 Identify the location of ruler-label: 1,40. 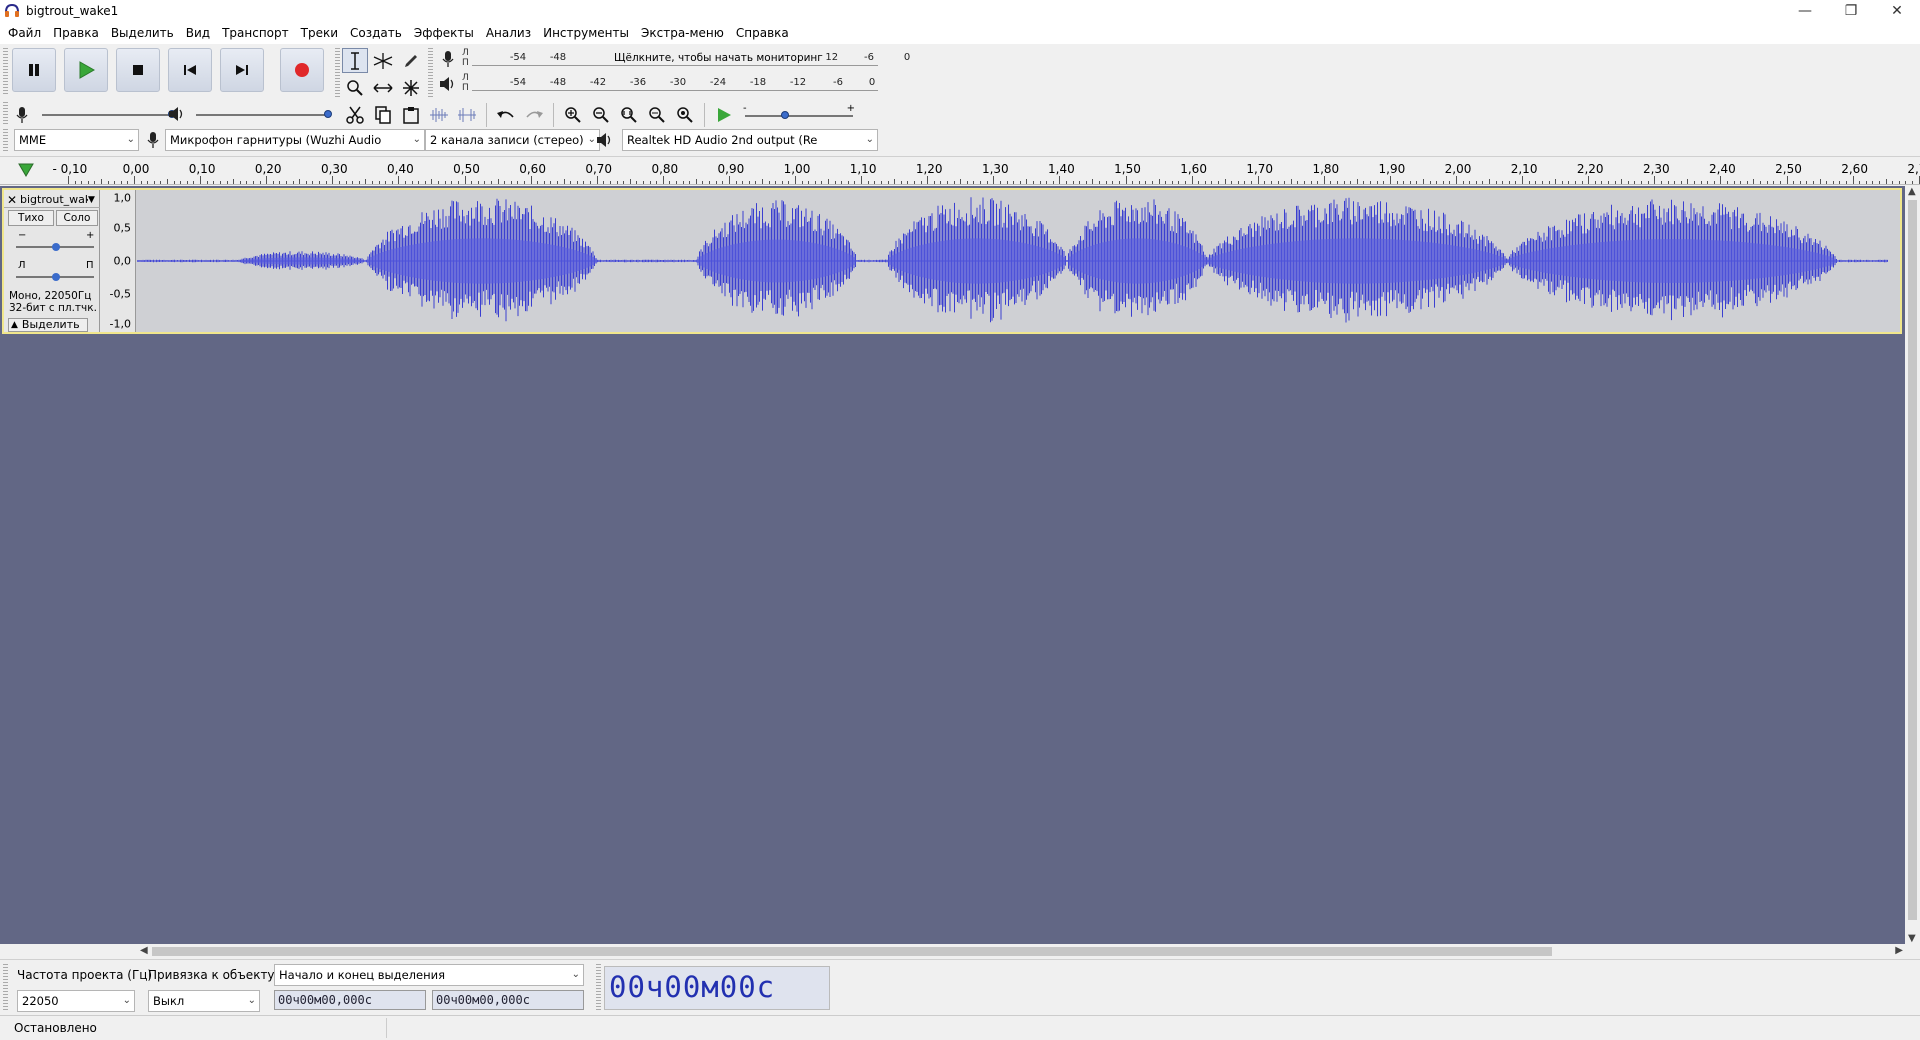
(1061, 169).